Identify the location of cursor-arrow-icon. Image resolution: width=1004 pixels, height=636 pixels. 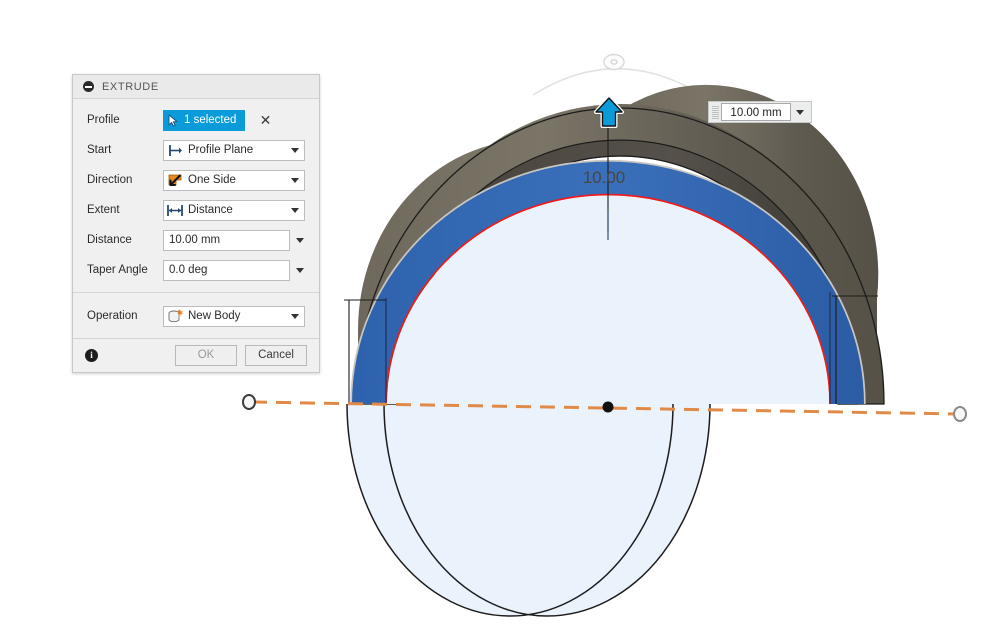
(173, 120).